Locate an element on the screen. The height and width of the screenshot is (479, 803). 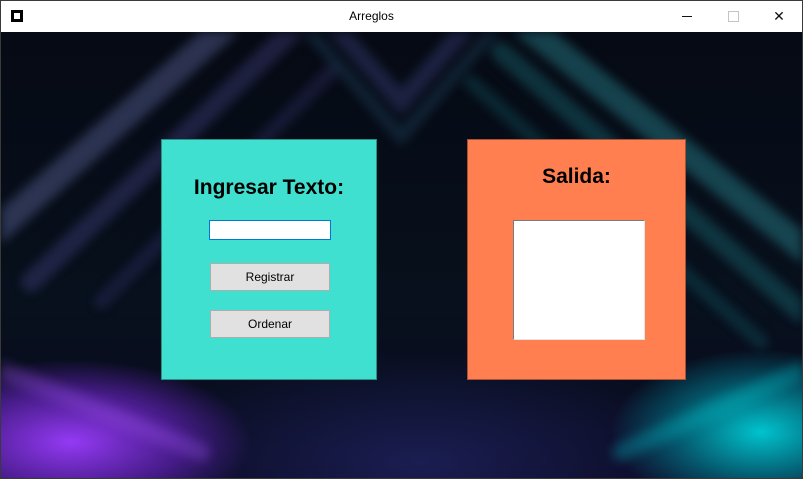
window-title: Arreglos is located at coordinates (371, 16).